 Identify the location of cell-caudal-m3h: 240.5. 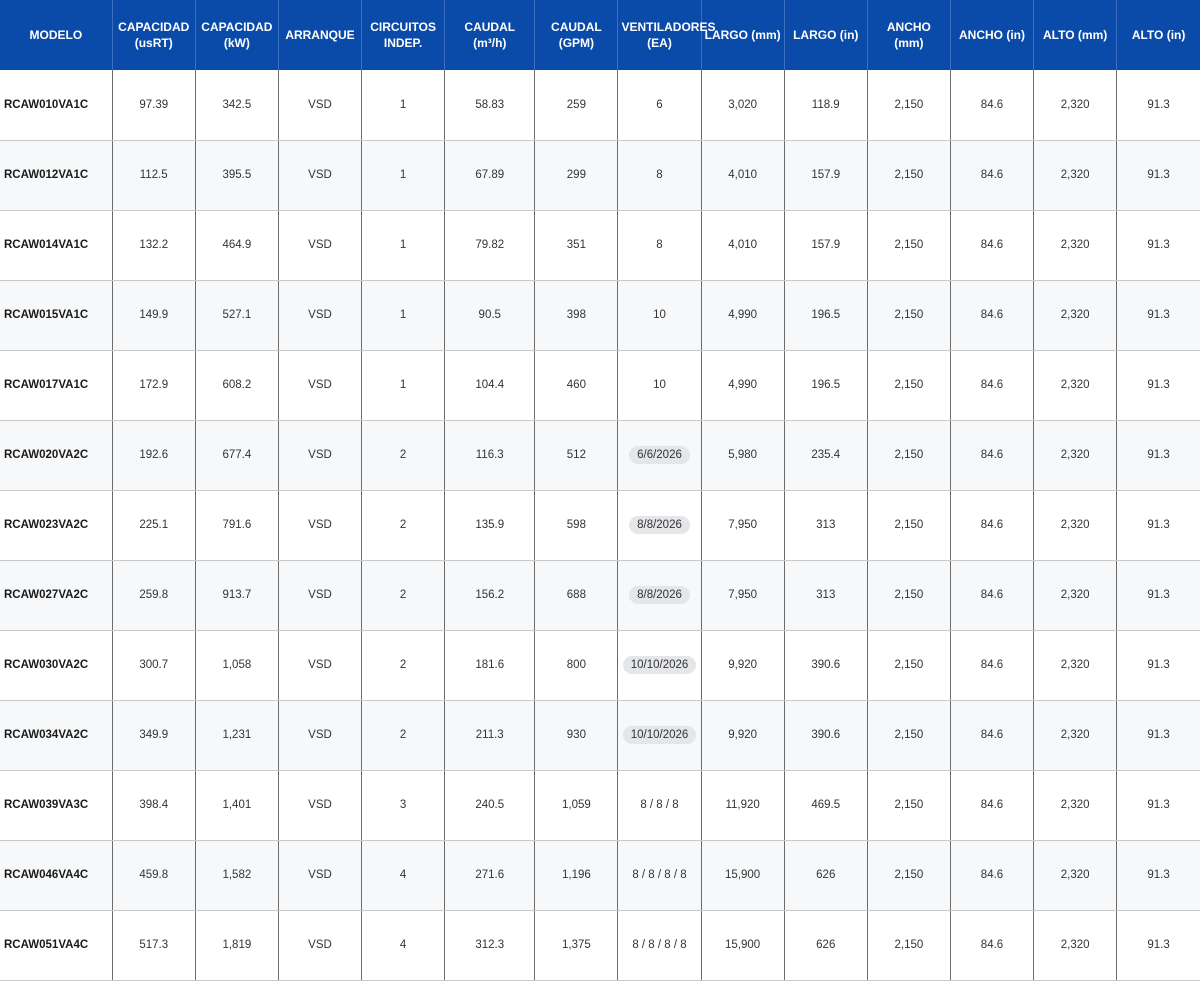
(490, 805).